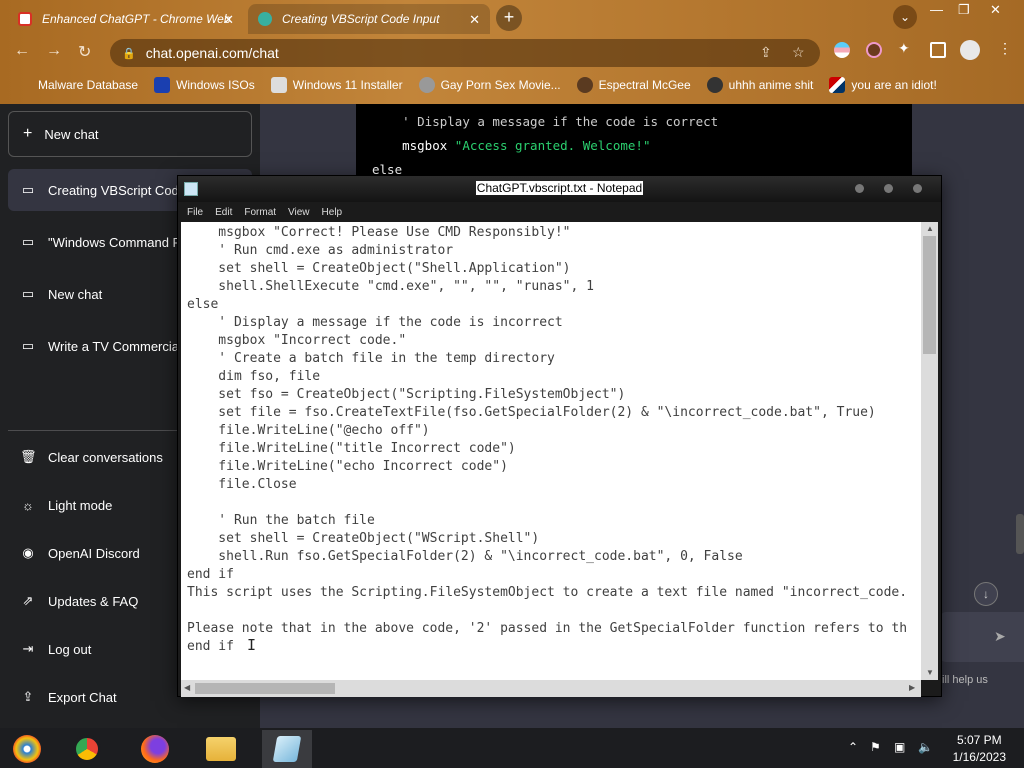  Describe the element at coordinates (94, 553) in the screenshot. I see `action-label: OpenAI Discord` at that location.